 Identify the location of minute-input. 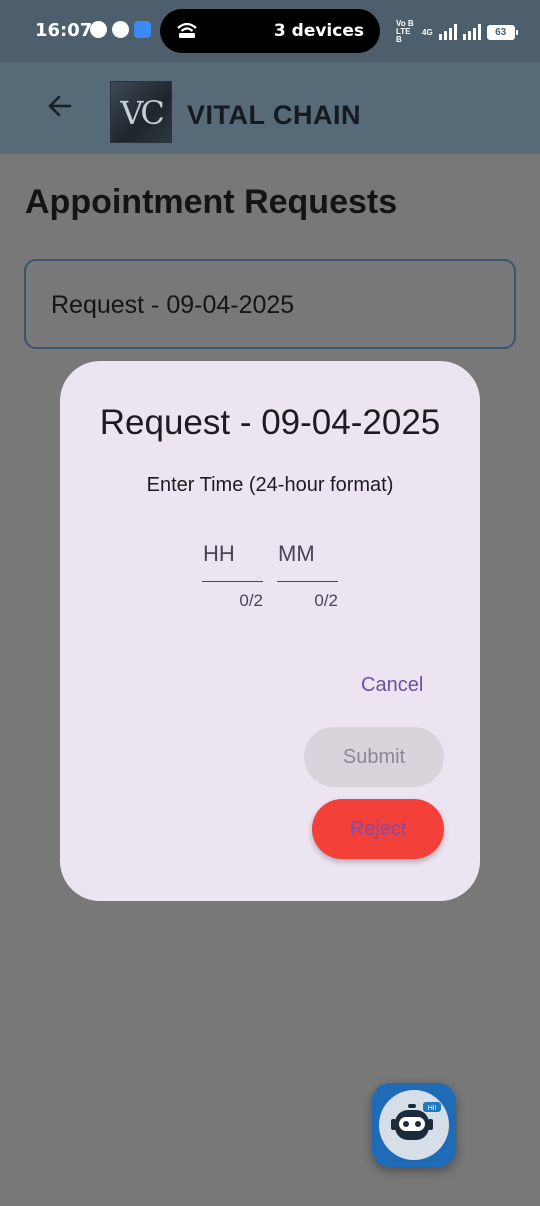
(307, 554).